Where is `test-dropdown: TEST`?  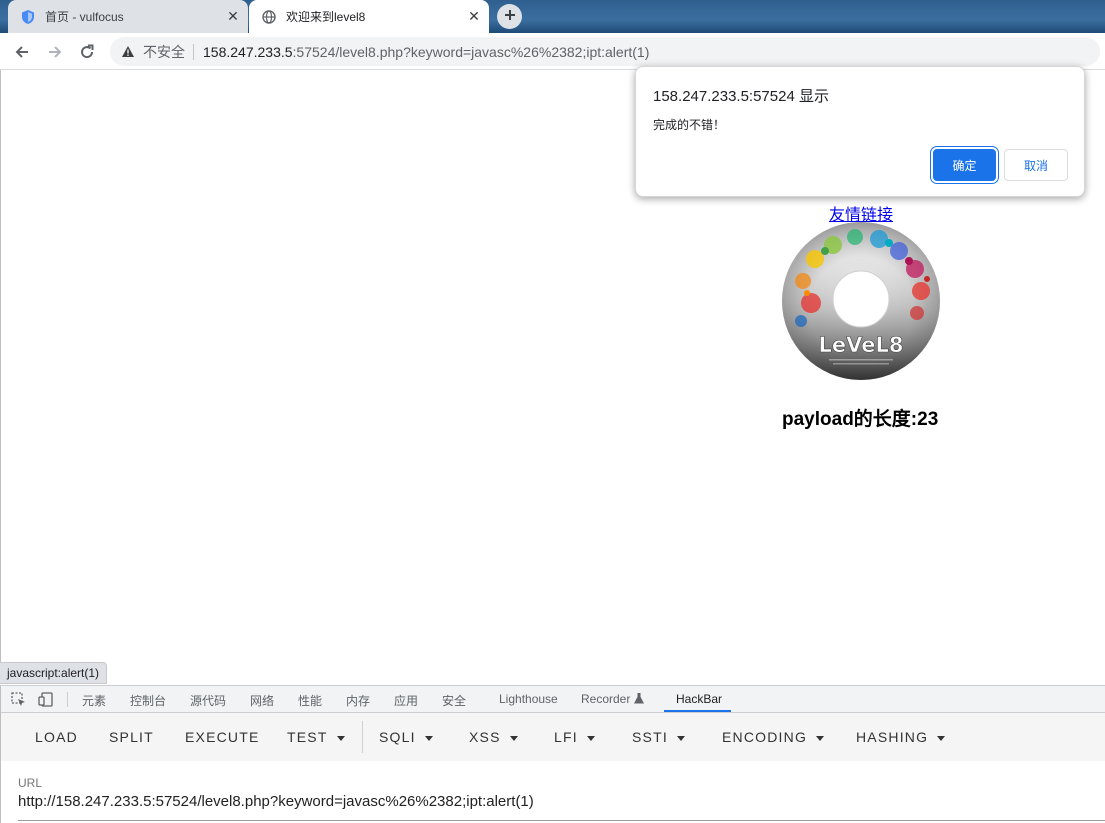 test-dropdown: TEST is located at coordinates (316, 737).